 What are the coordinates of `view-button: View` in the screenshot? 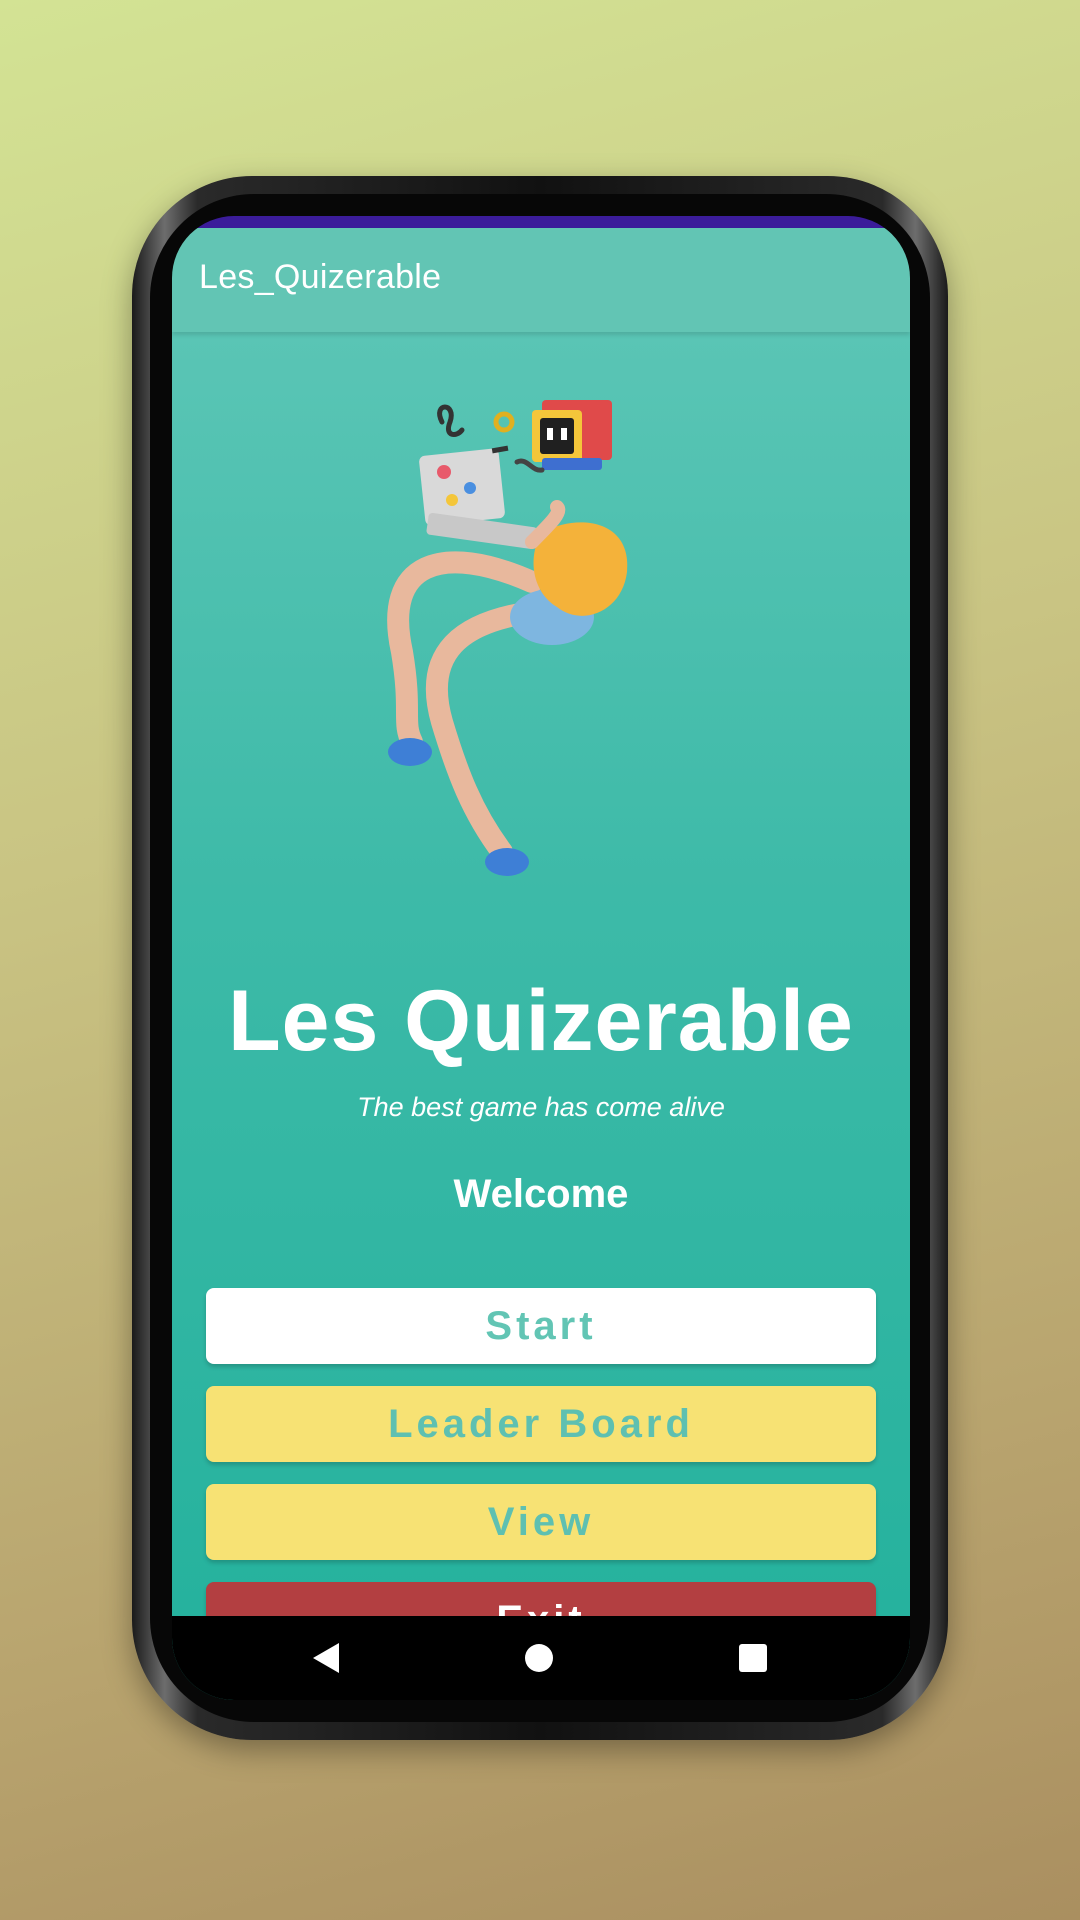 It's located at (541, 1522).